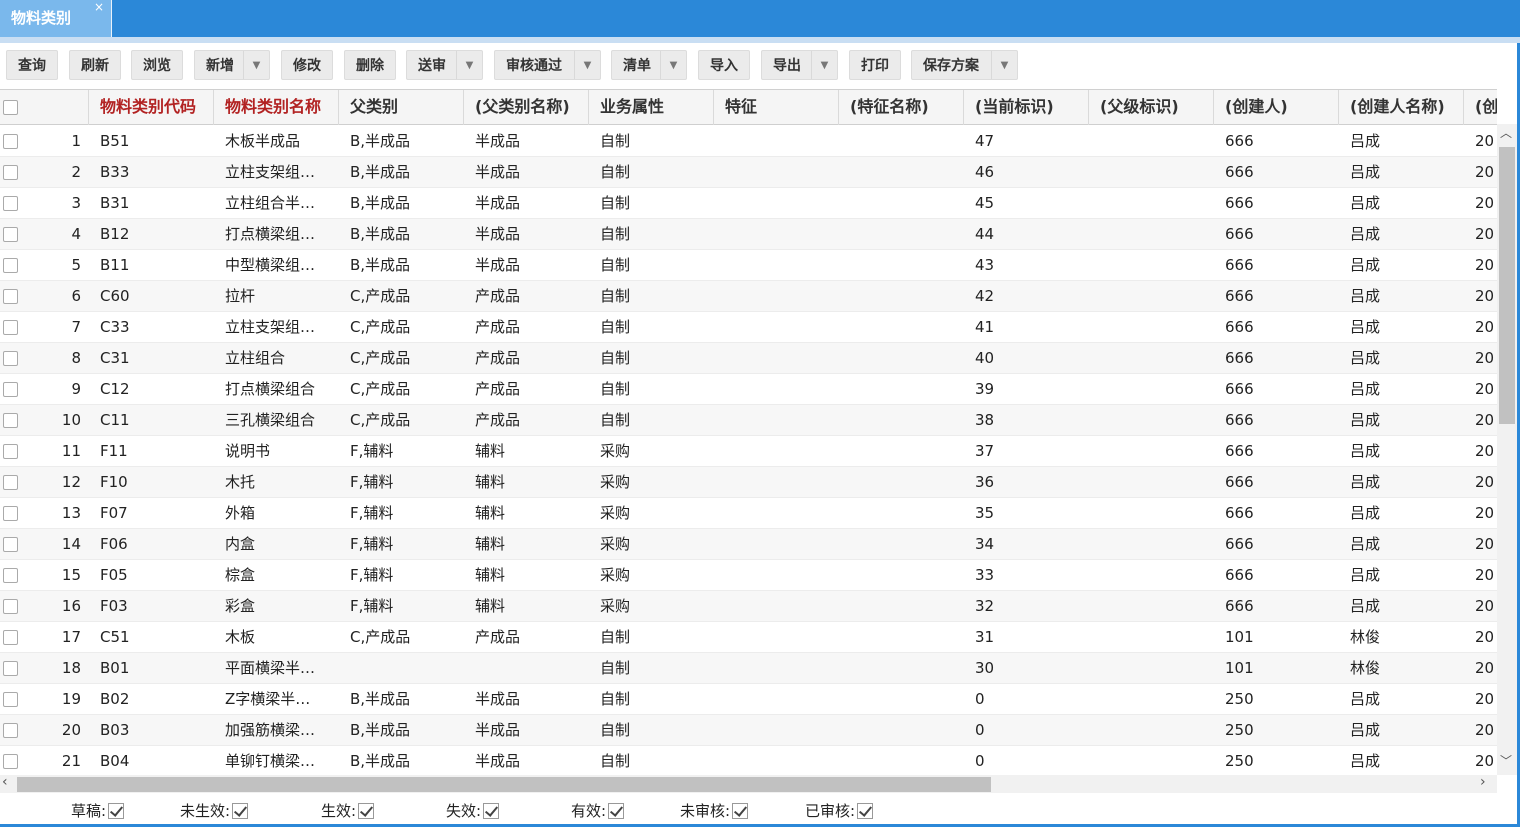 The width and height of the screenshot is (1520, 827). I want to click on toolbar-button-4: 修改, so click(307, 65).